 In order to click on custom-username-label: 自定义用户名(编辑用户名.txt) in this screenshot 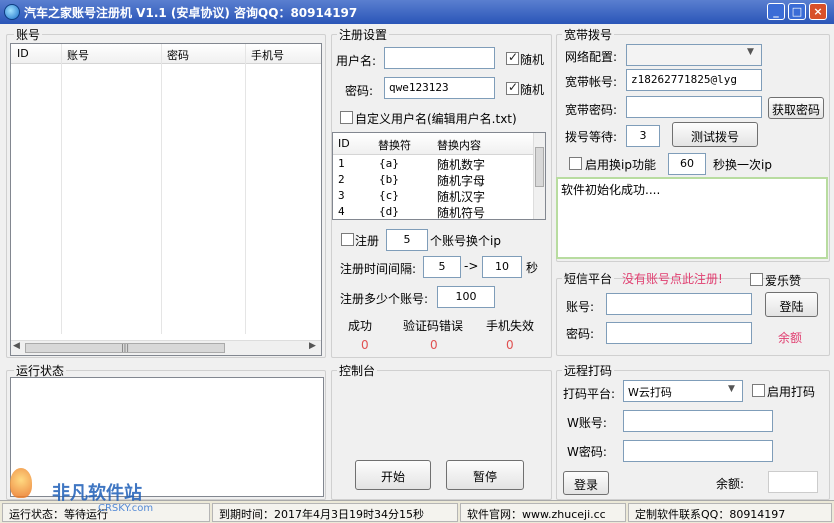, I will do `click(436, 119)`.